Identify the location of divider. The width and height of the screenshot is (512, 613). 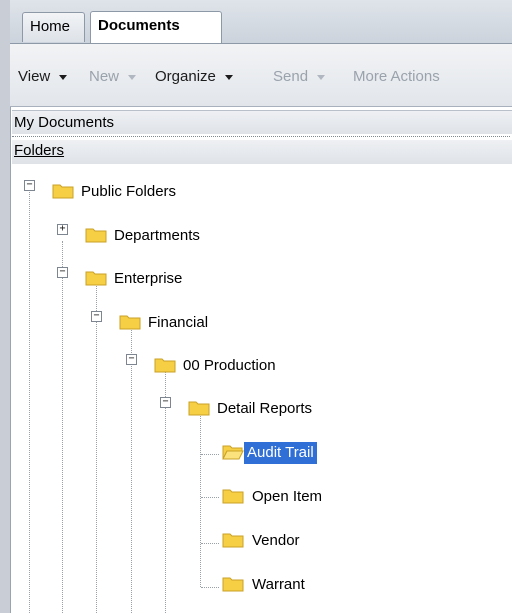
(261, 136).